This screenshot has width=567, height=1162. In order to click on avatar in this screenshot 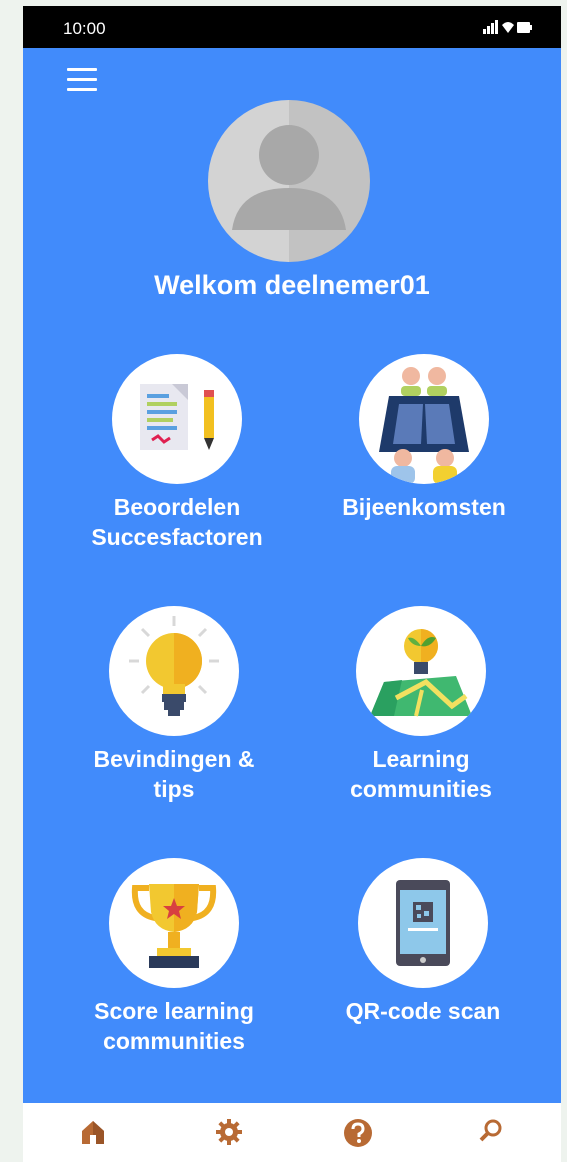, I will do `click(289, 181)`.